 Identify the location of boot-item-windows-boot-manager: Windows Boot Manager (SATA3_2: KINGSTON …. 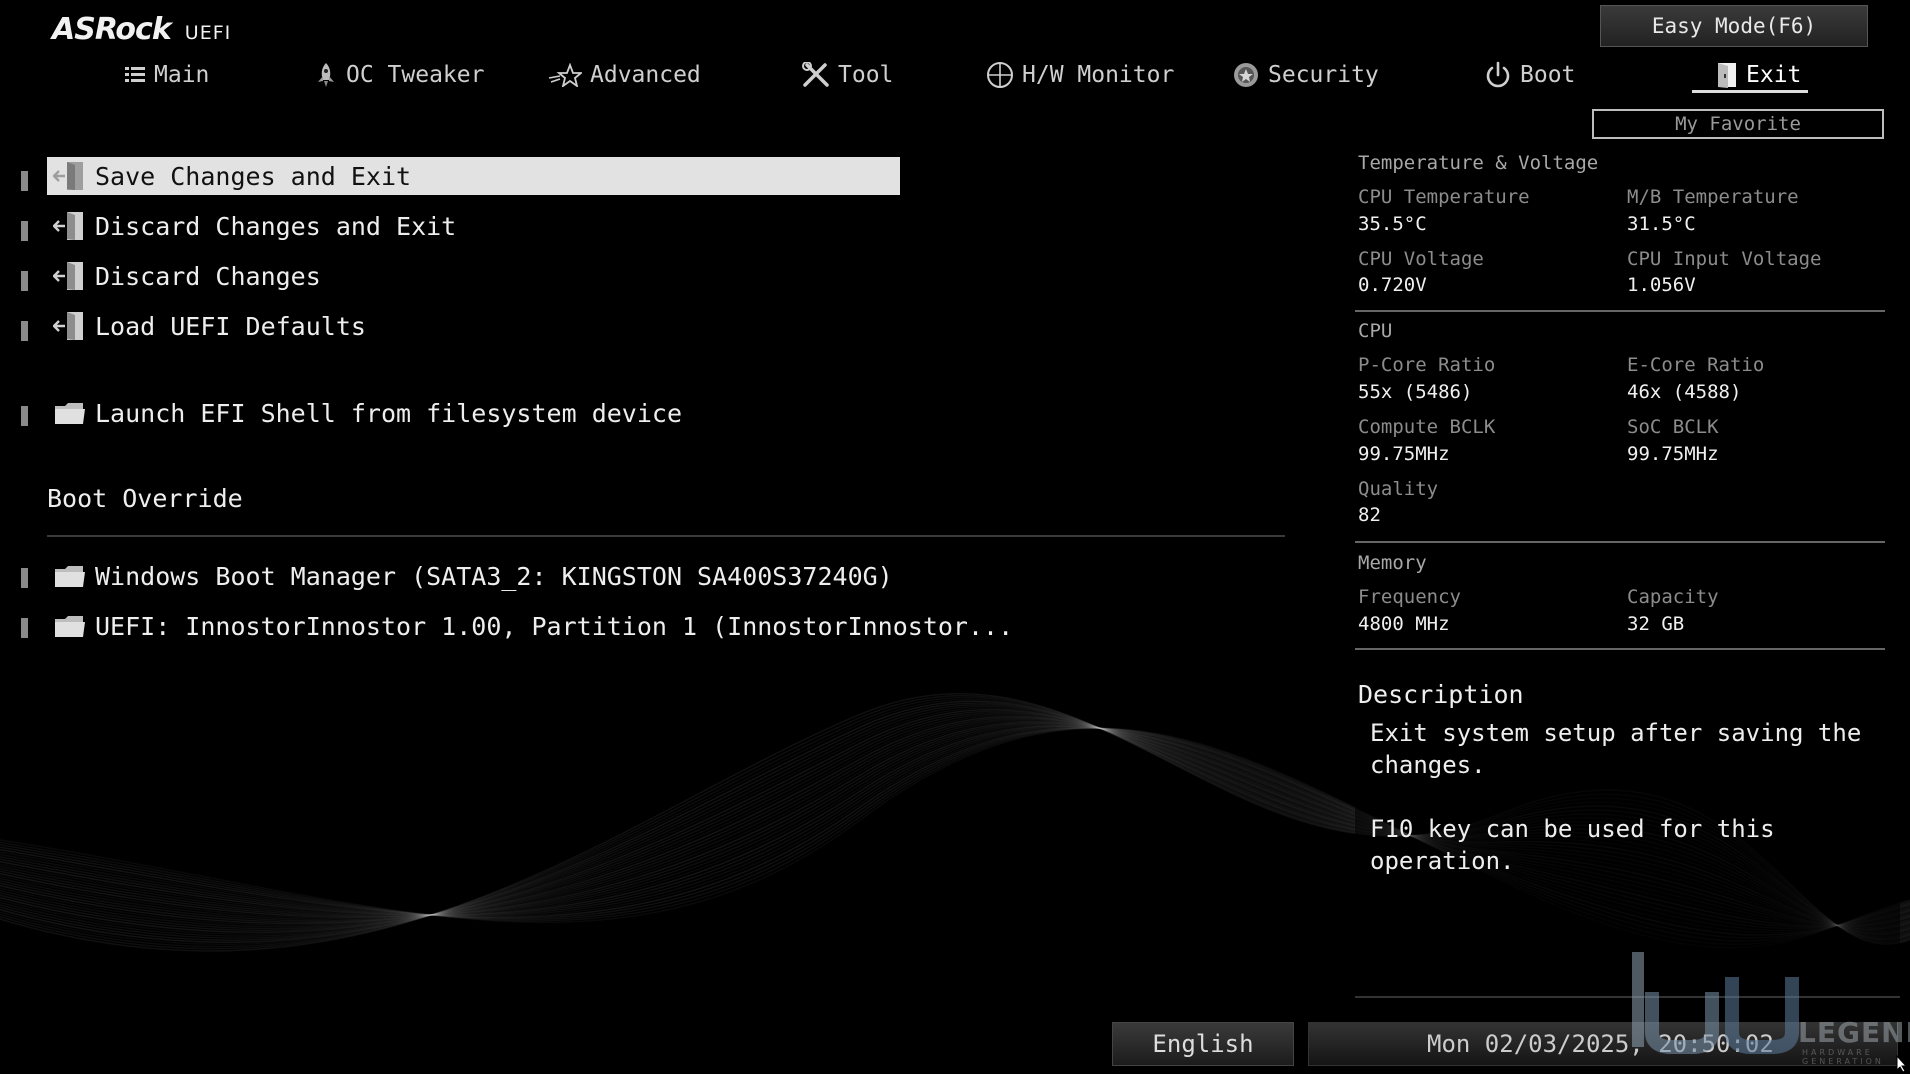
(473, 576).